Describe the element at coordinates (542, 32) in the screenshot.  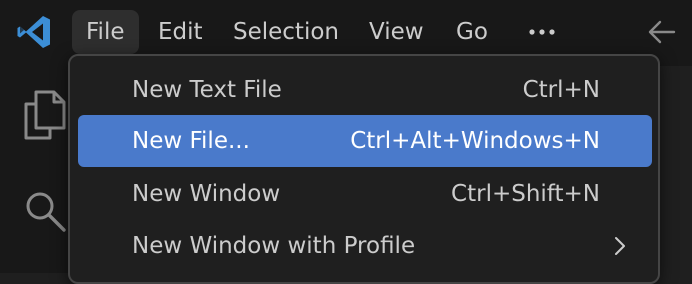
I see `ellipsis-icon` at that location.